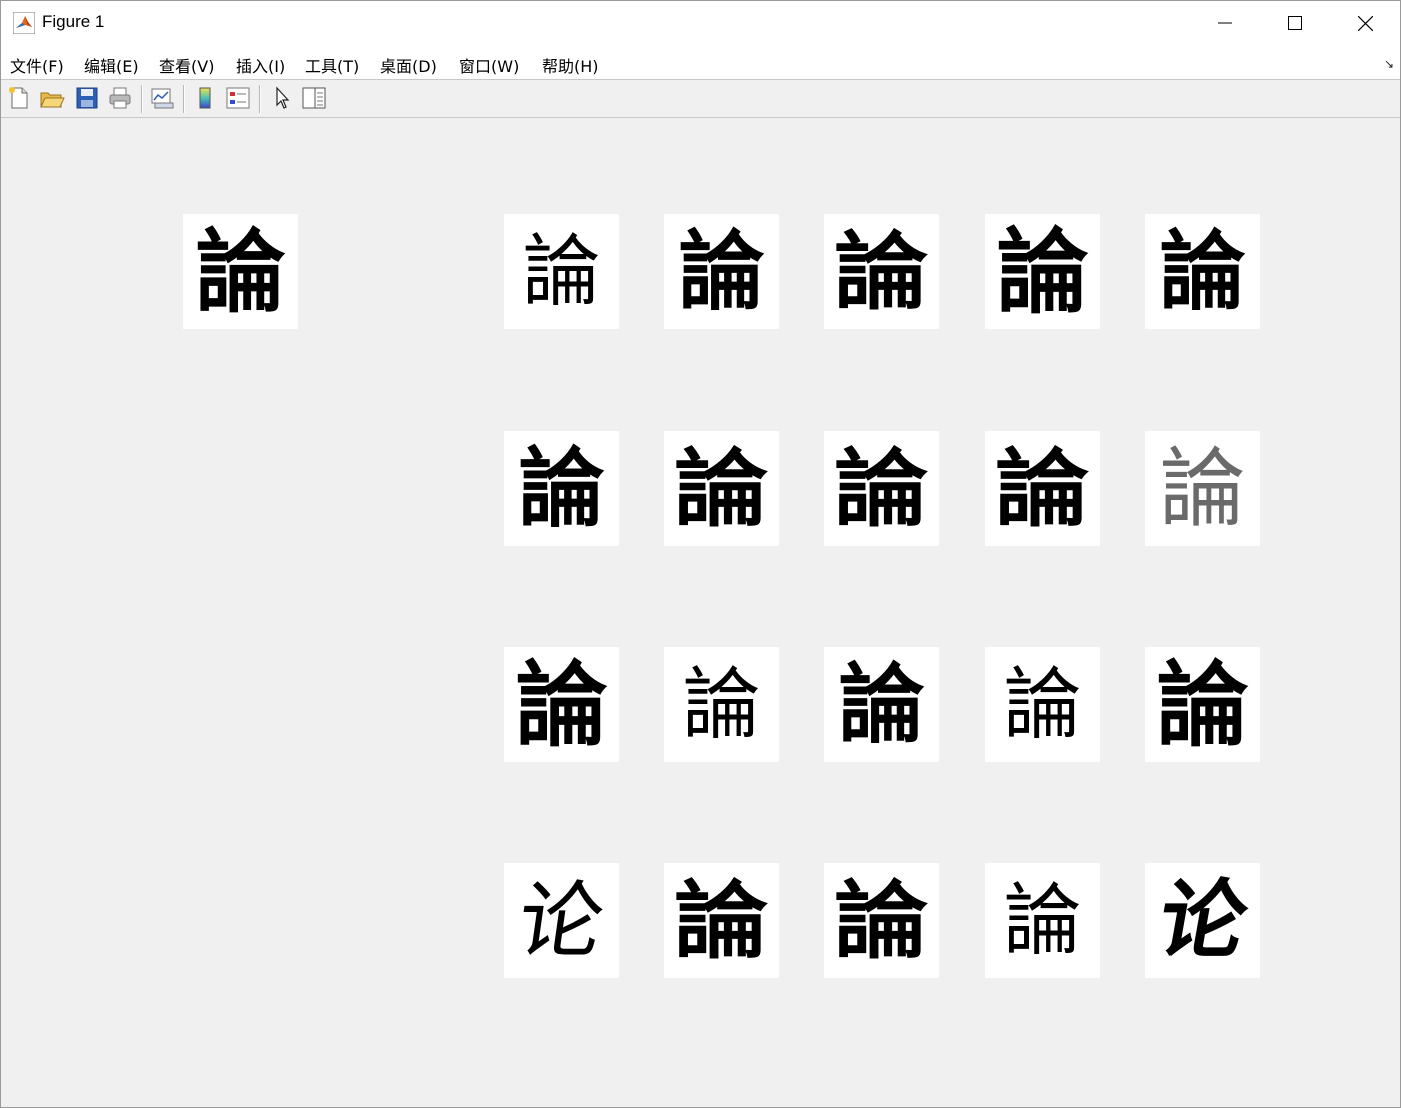  I want to click on colorbar-icon, so click(205, 98).